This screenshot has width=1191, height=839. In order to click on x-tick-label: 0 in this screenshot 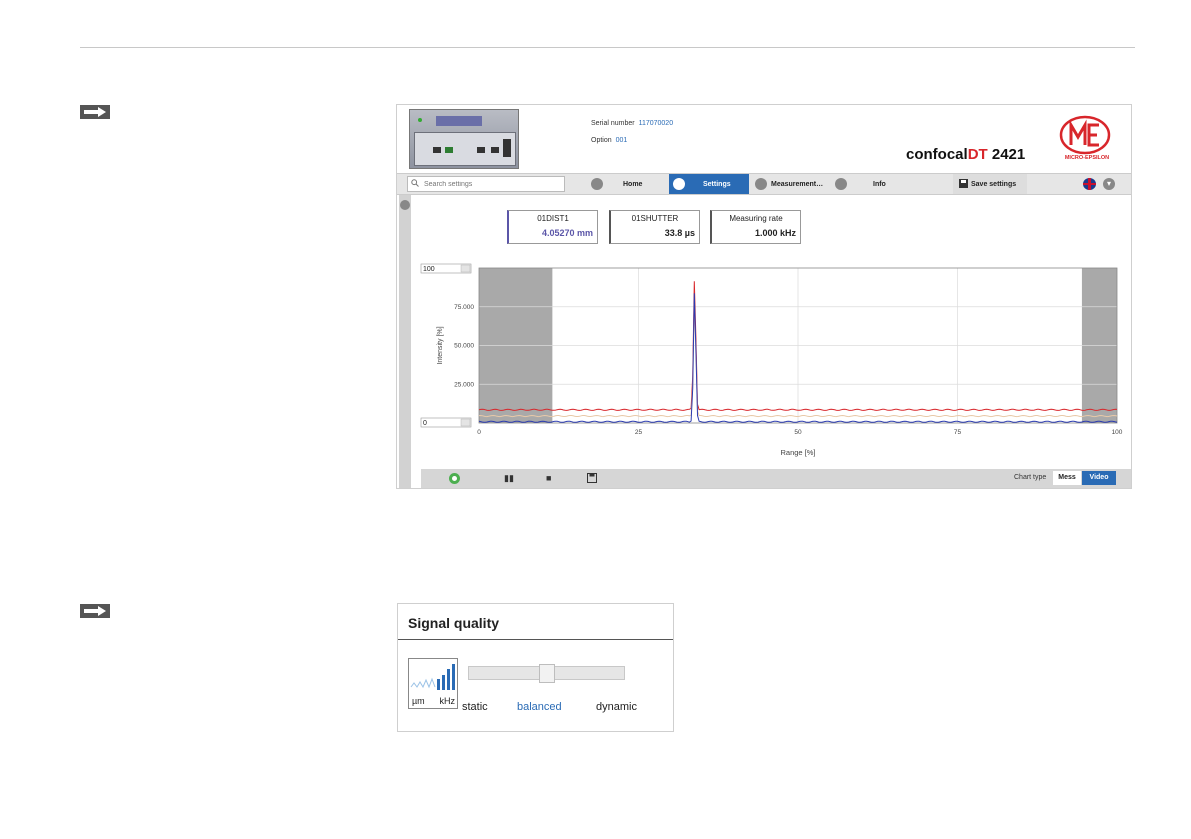, I will do `click(479, 432)`.